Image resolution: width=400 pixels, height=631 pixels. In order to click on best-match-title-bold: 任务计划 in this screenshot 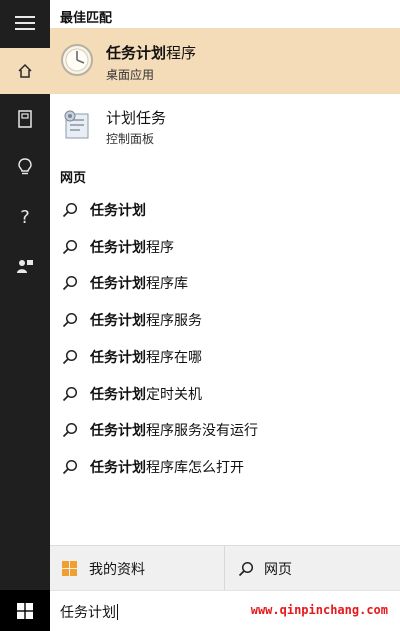, I will do `click(136, 53)`.